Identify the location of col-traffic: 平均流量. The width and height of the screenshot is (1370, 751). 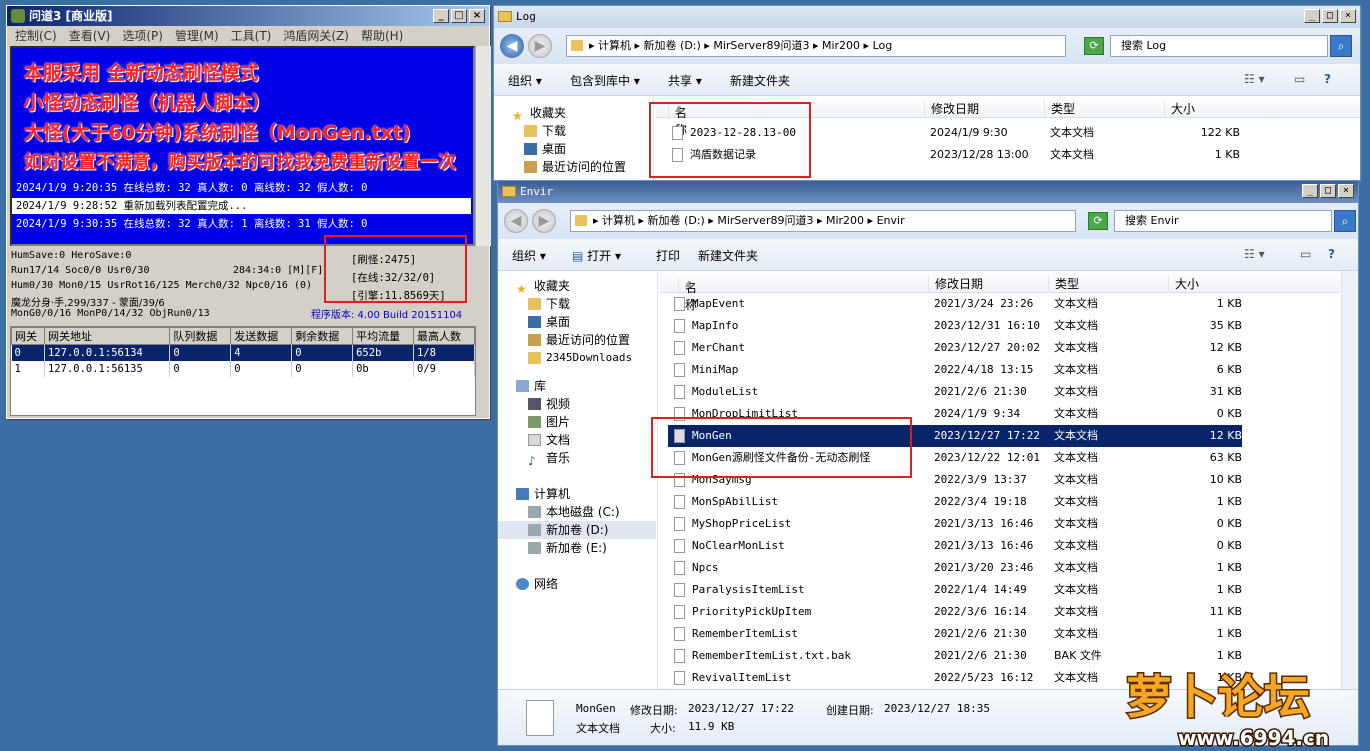
(383, 336).